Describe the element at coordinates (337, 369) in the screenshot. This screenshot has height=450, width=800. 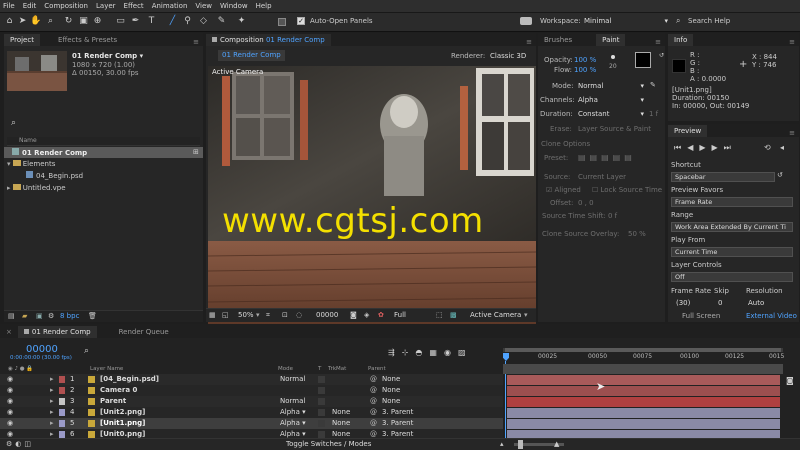
I see `column-trkmat: TrkMat` at that location.